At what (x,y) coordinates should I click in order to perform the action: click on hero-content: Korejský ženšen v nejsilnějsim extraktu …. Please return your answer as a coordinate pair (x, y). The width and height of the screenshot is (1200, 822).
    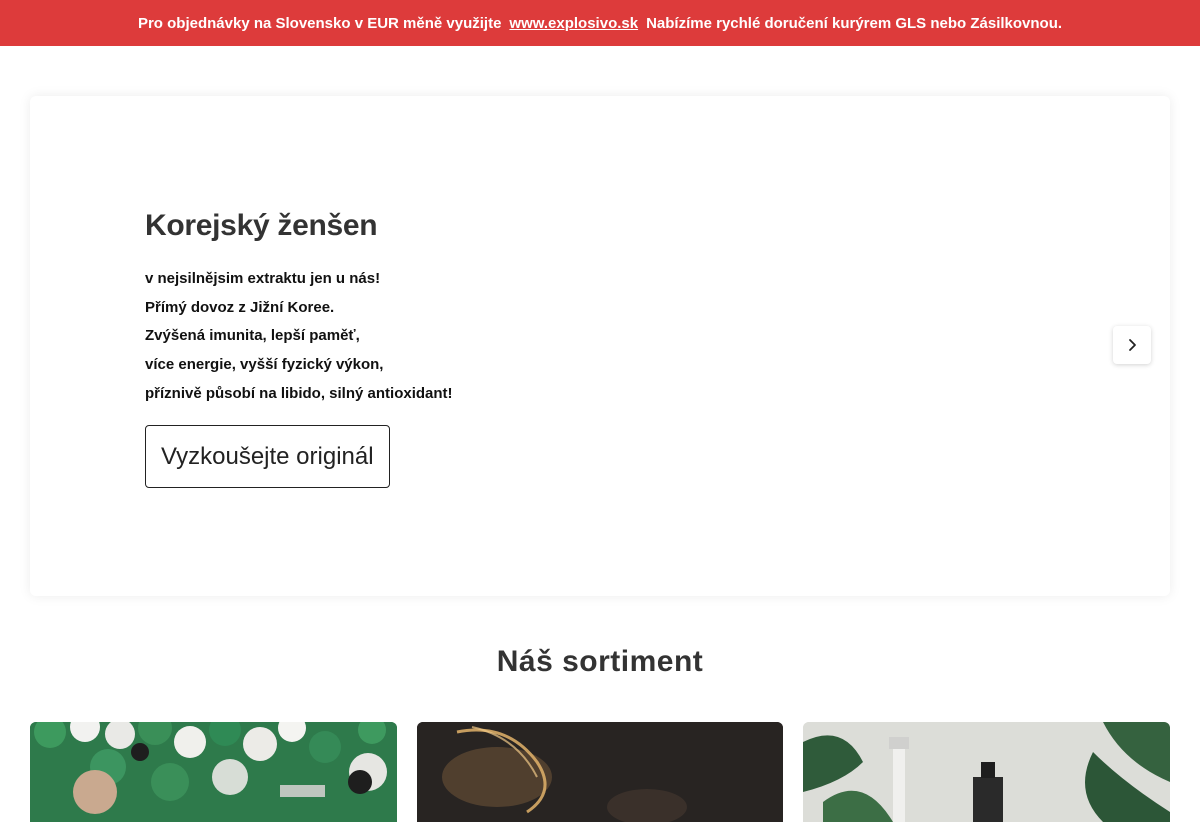
    Looking at the image, I should click on (299, 348).